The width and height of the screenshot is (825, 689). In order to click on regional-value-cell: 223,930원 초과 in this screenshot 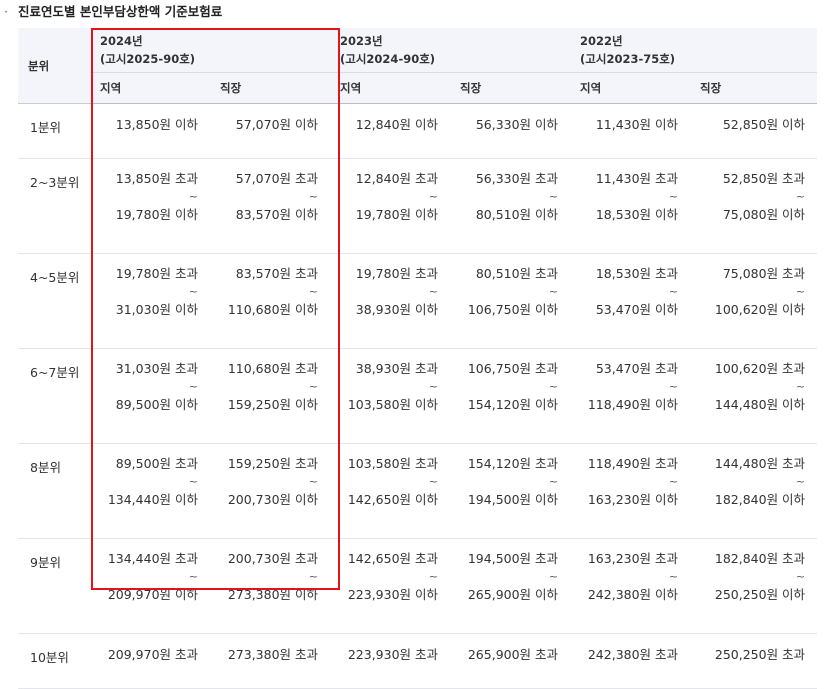, I will do `click(390, 661)`.